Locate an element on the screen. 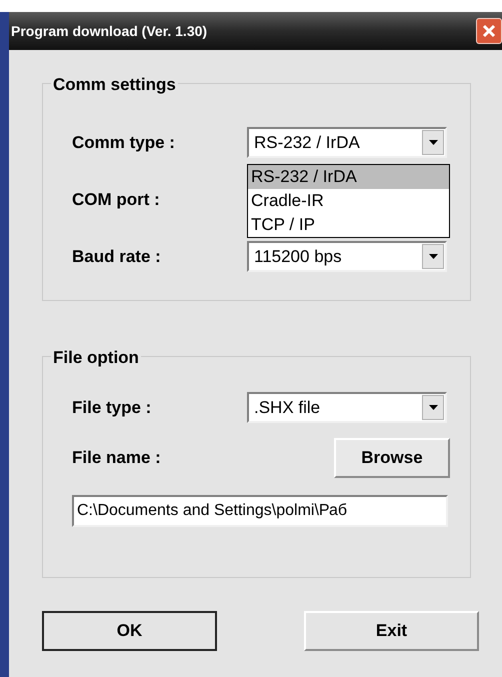  file-type-dropdown: .SHX file is located at coordinates (347, 407).